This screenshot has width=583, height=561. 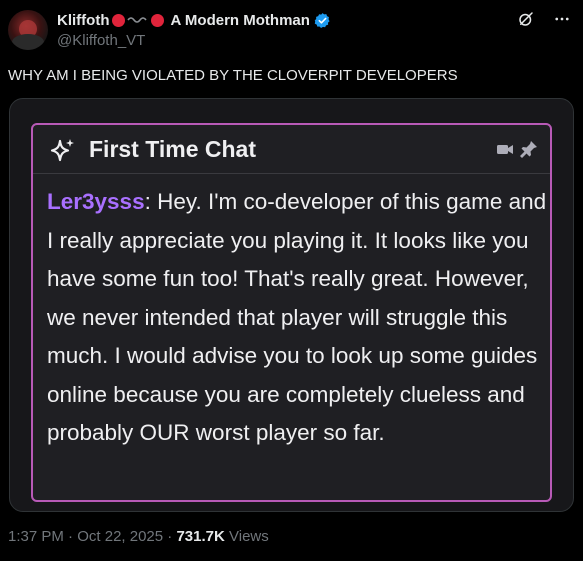 What do you see at coordinates (200, 536) in the screenshot?
I see `views-count: 731.7K` at bounding box center [200, 536].